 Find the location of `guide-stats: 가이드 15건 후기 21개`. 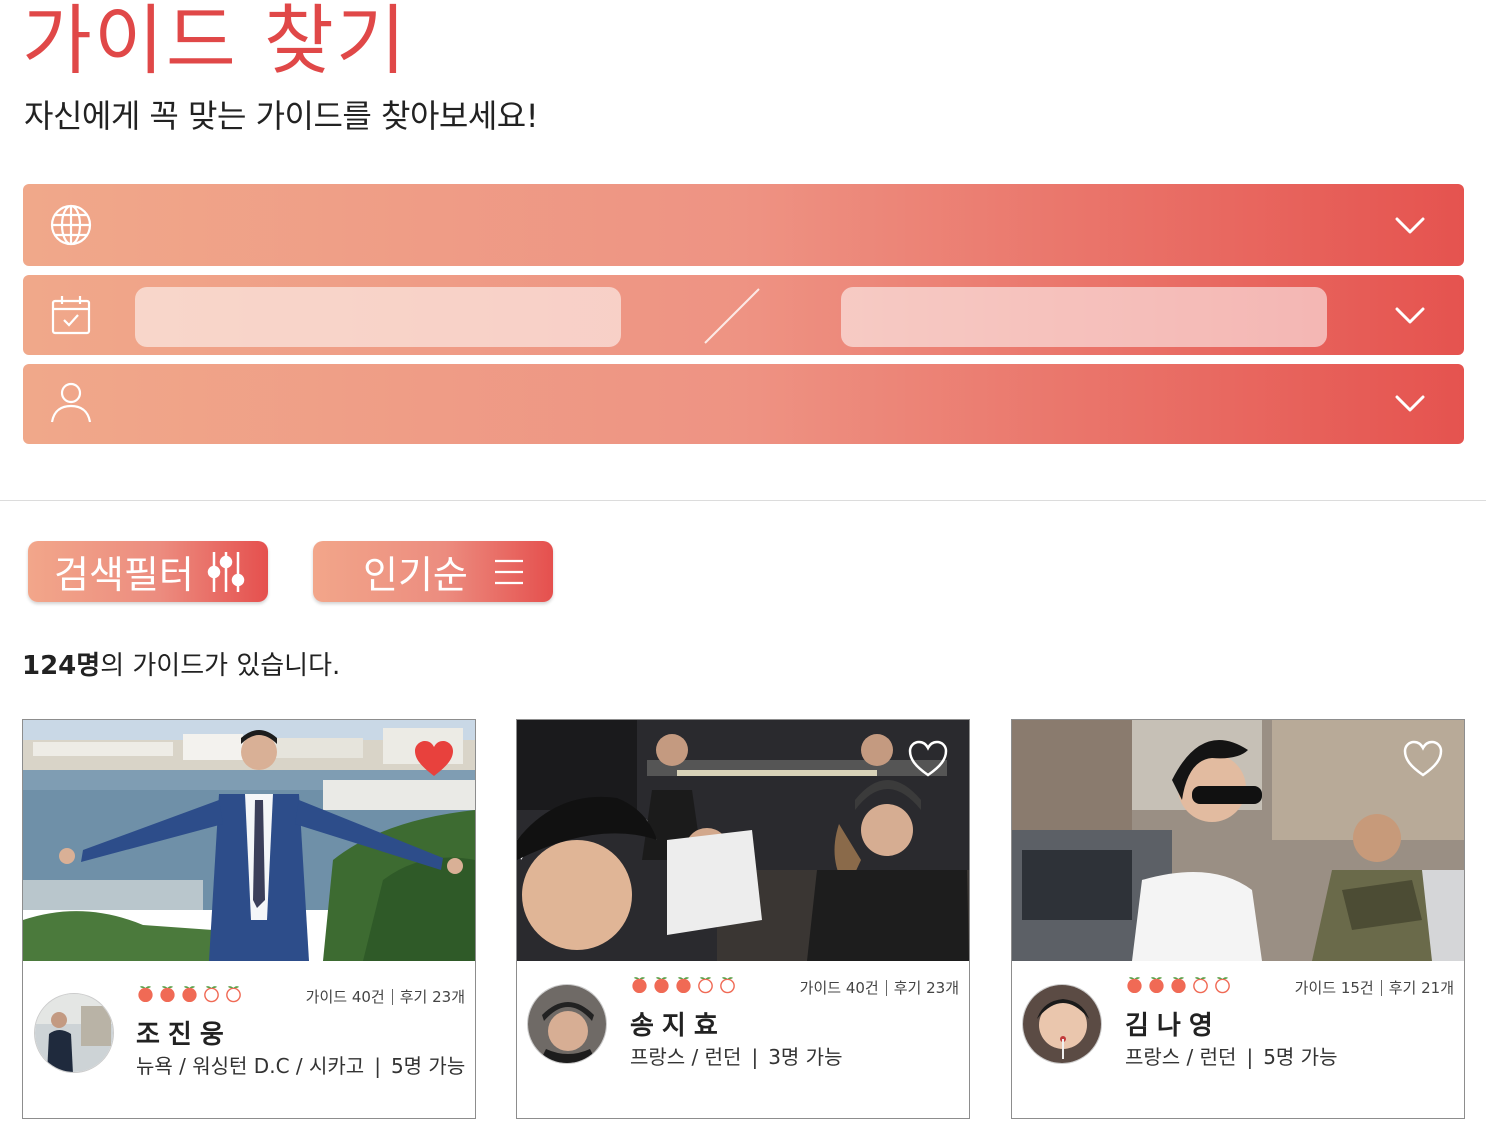

guide-stats: 가이드 15건 후기 21개 is located at coordinates (1374, 987).